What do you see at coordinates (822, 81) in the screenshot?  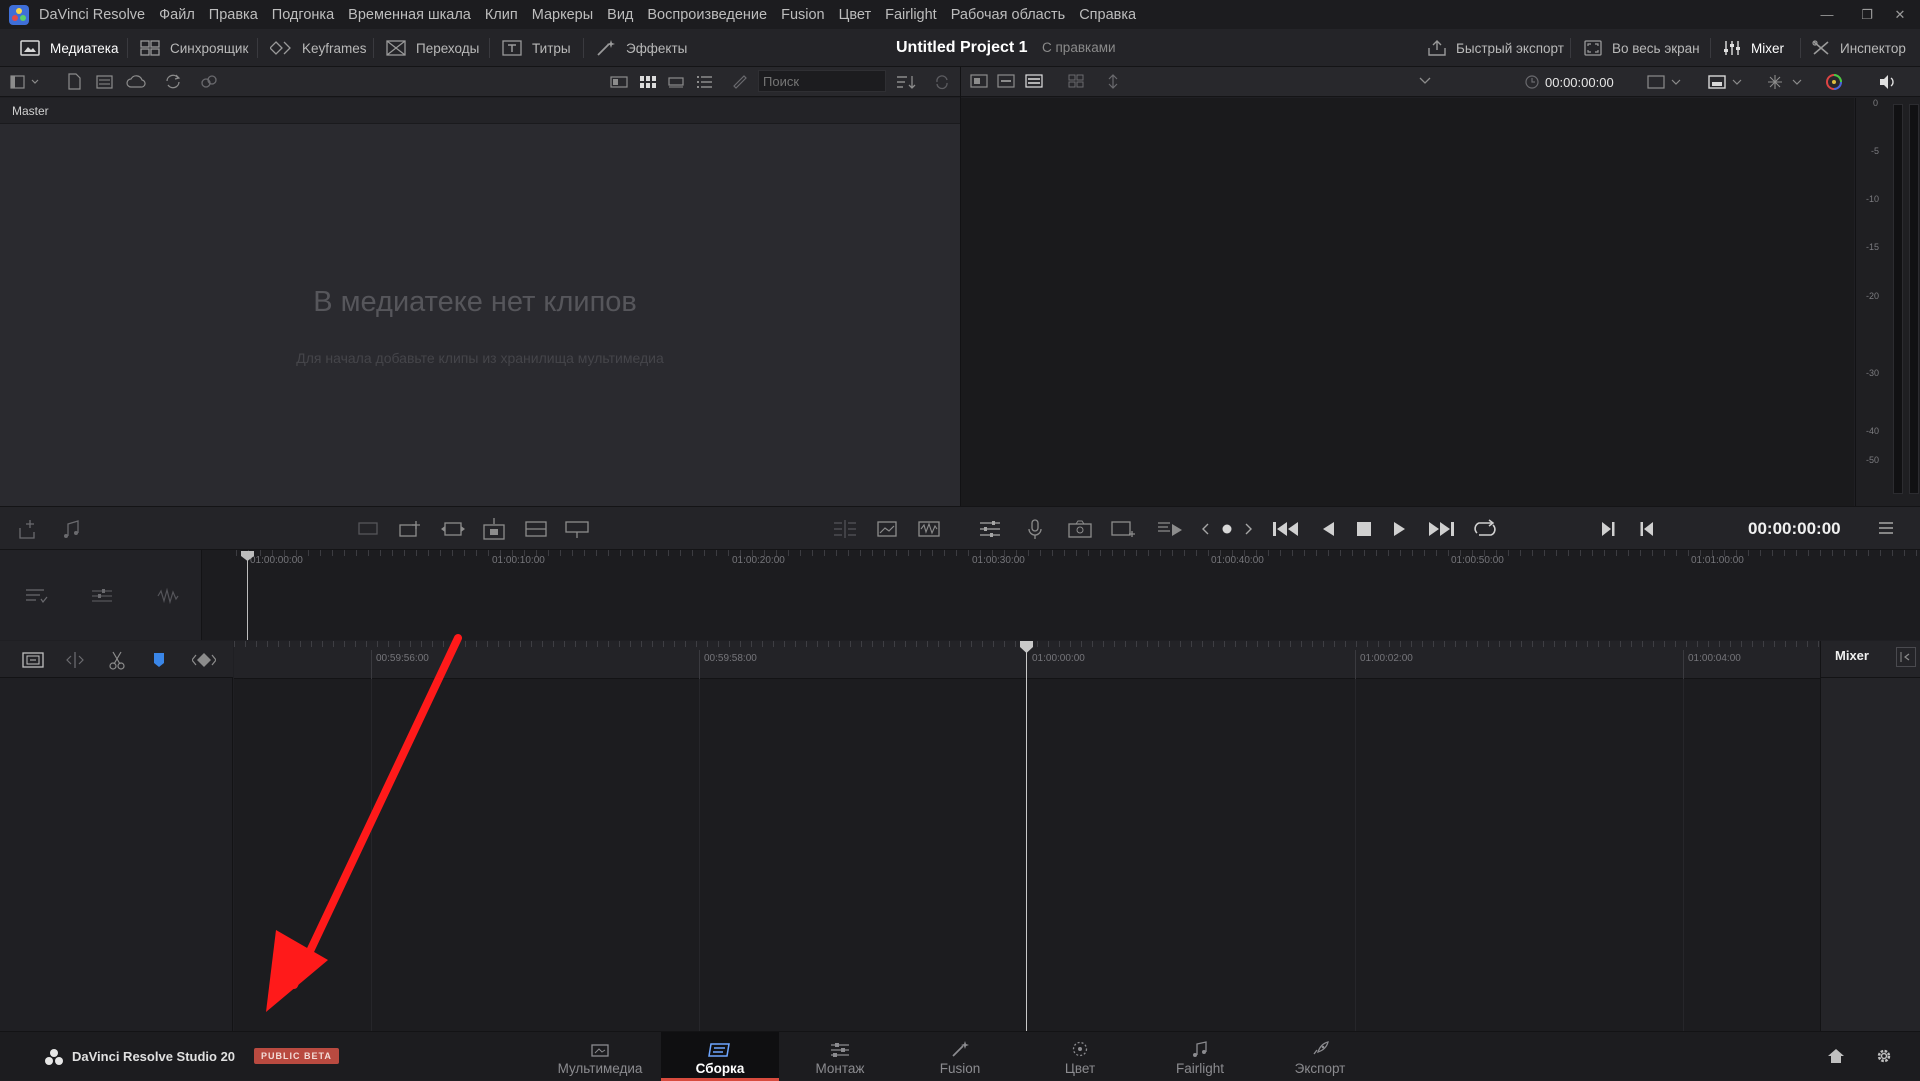 I see `search-input` at bounding box center [822, 81].